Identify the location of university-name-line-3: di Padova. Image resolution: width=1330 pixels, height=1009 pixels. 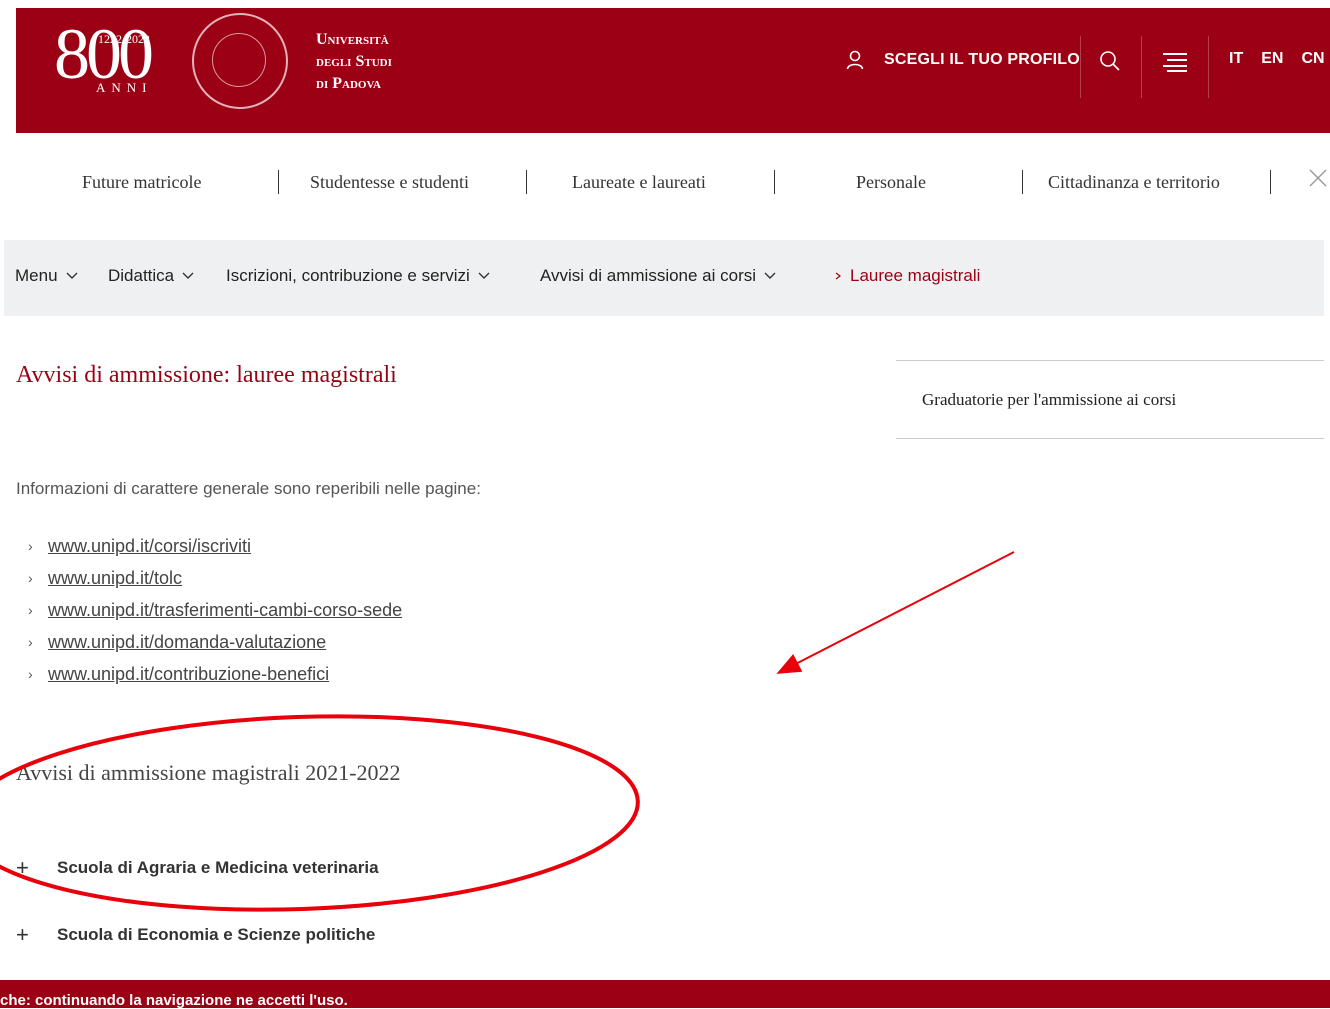
(348, 83).